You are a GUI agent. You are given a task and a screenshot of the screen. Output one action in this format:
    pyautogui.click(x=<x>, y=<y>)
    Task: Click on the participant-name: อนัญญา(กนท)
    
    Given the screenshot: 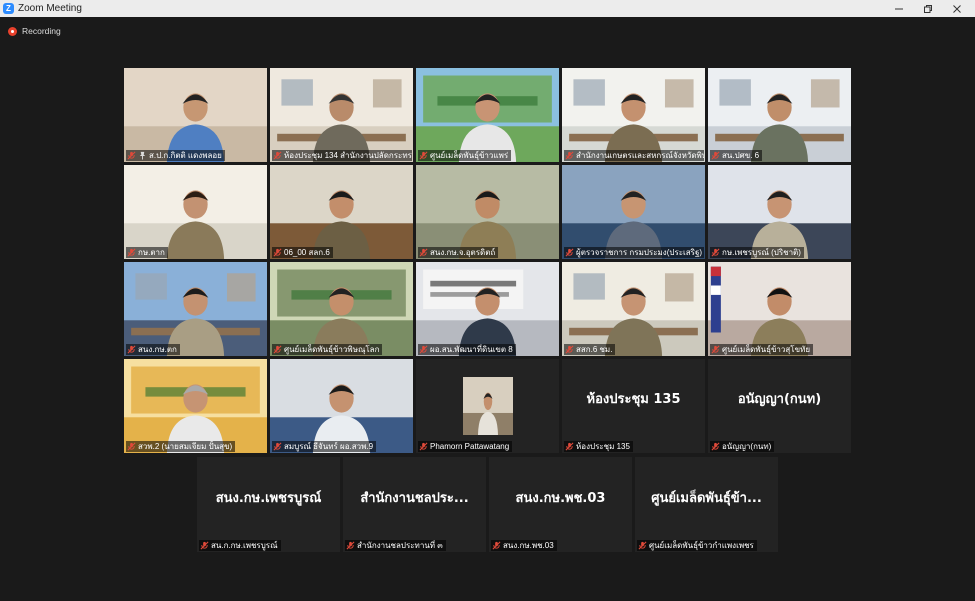 What is the action you would take?
    pyautogui.click(x=747, y=446)
    